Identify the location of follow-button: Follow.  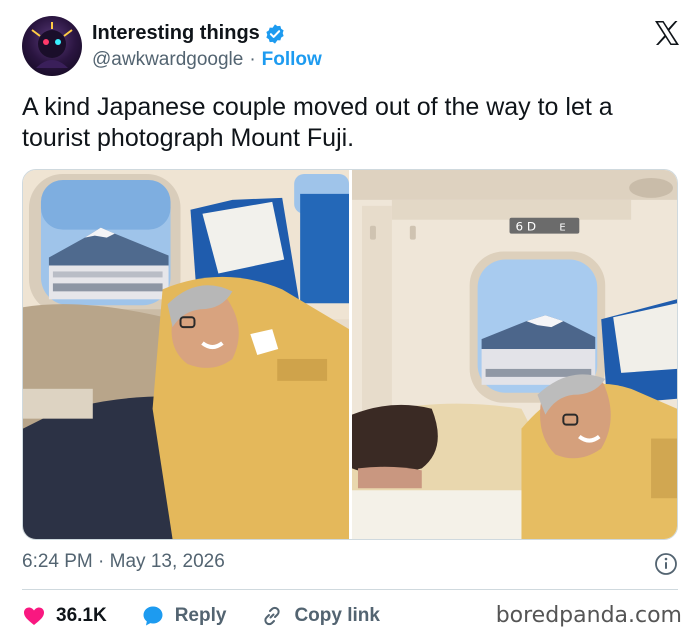
(292, 60).